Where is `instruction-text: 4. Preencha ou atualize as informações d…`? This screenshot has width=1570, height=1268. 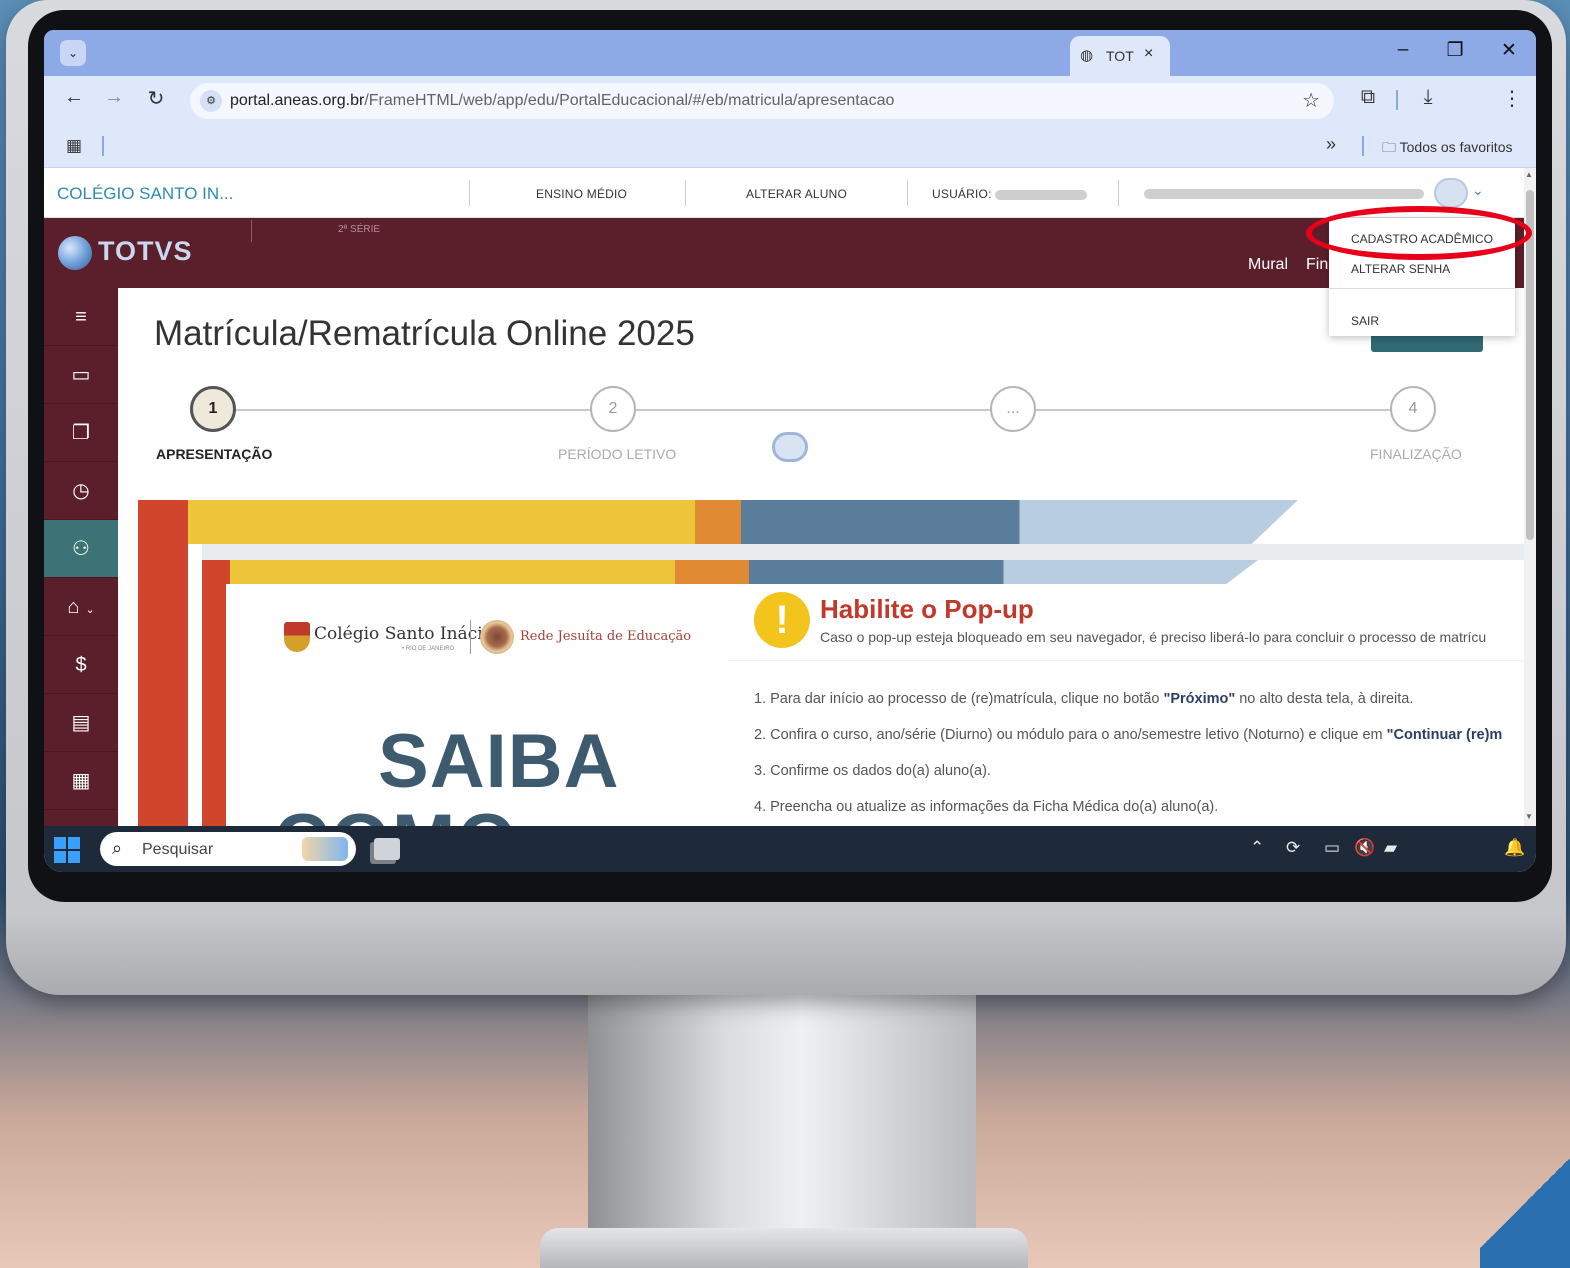 instruction-text: 4. Preencha ou atualize as informações d… is located at coordinates (986, 807).